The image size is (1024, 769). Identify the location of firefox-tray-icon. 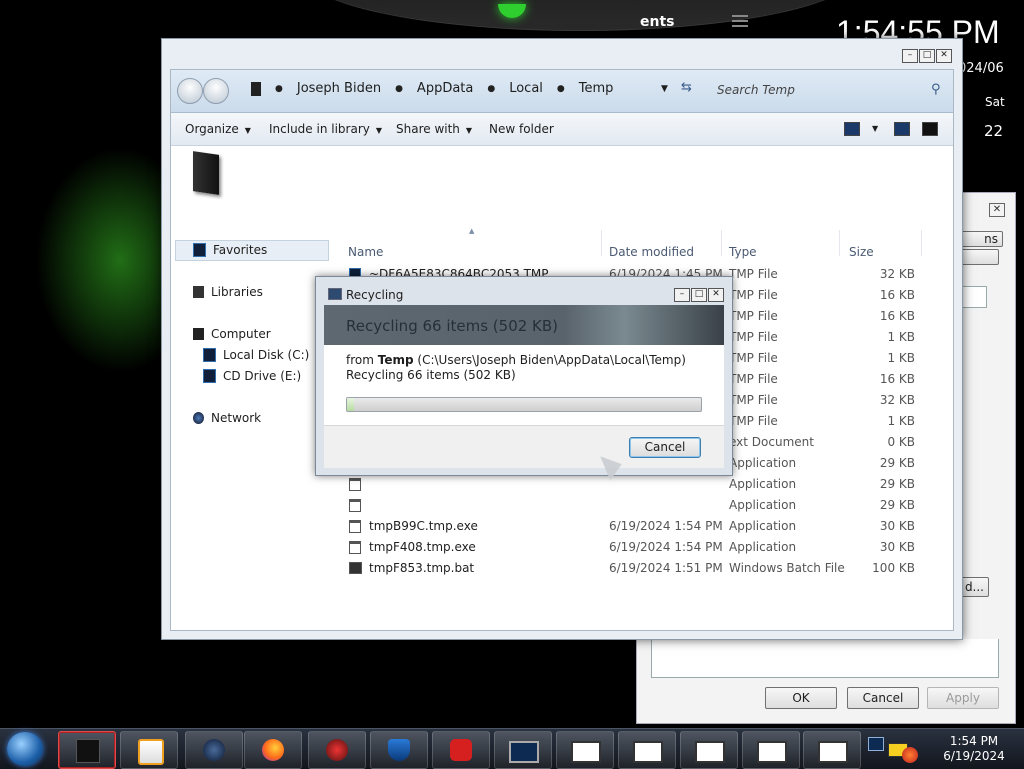
(910, 755).